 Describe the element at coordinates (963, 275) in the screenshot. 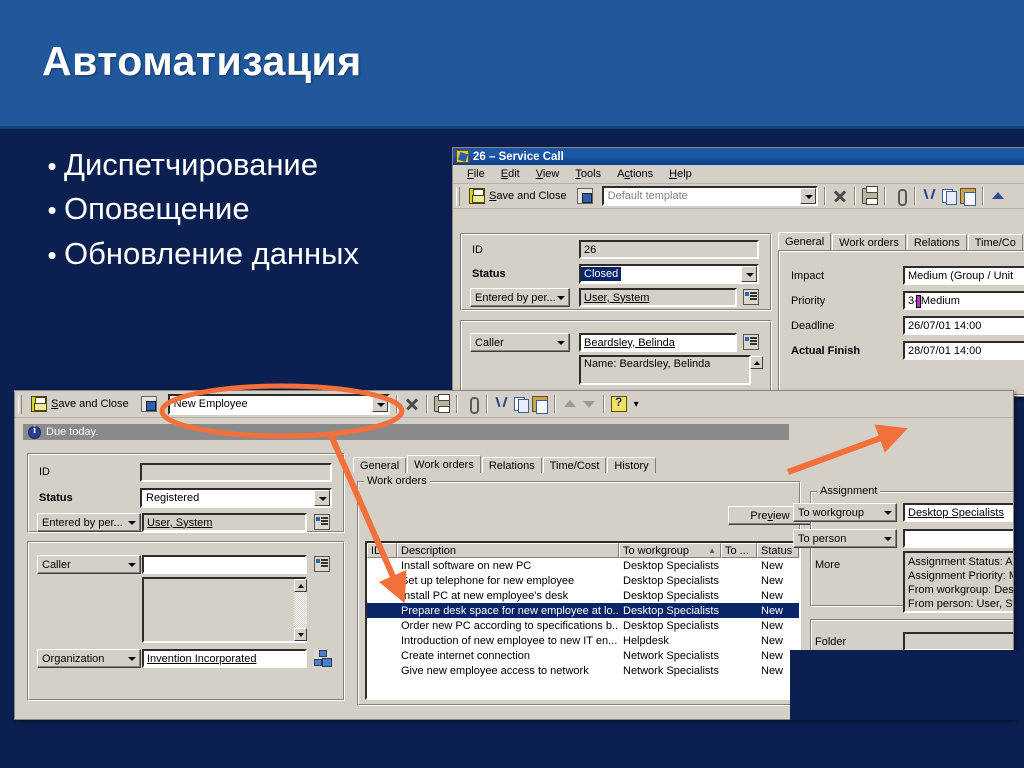

I see `impact-field: Medium (Group / Unit` at that location.